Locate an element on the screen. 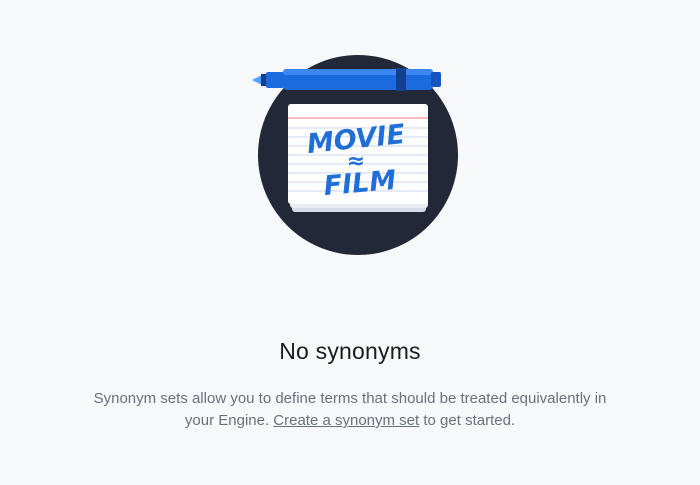 The height and width of the screenshot is (485, 700). create-synonym-set-link: Create a synonym set is located at coordinates (346, 420).